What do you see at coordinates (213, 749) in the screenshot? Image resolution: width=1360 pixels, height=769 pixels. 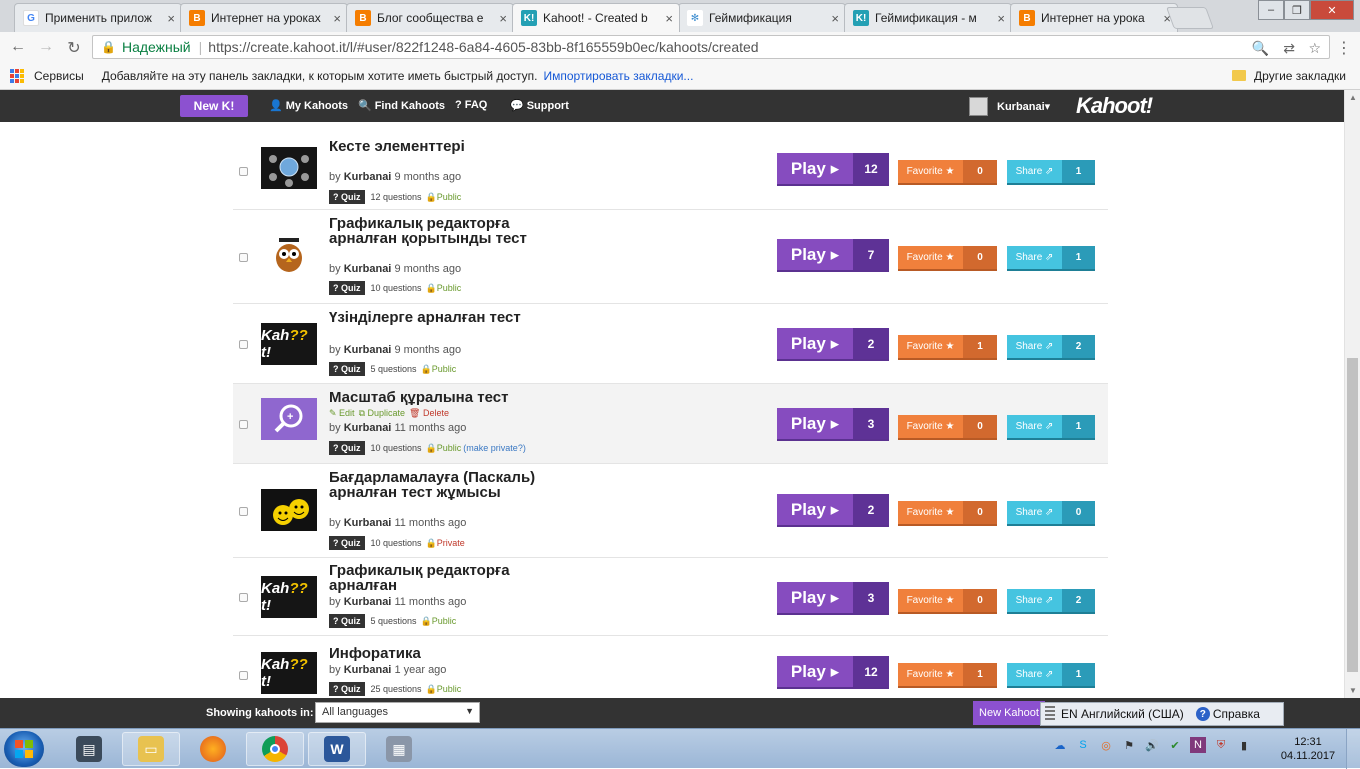 I see `taskbar-firefox` at bounding box center [213, 749].